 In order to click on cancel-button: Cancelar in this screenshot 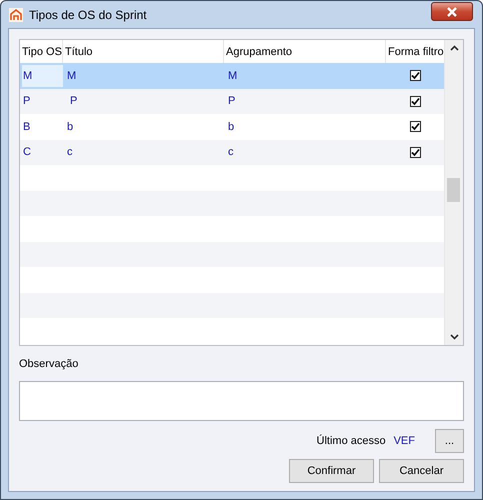, I will do `click(421, 471)`.